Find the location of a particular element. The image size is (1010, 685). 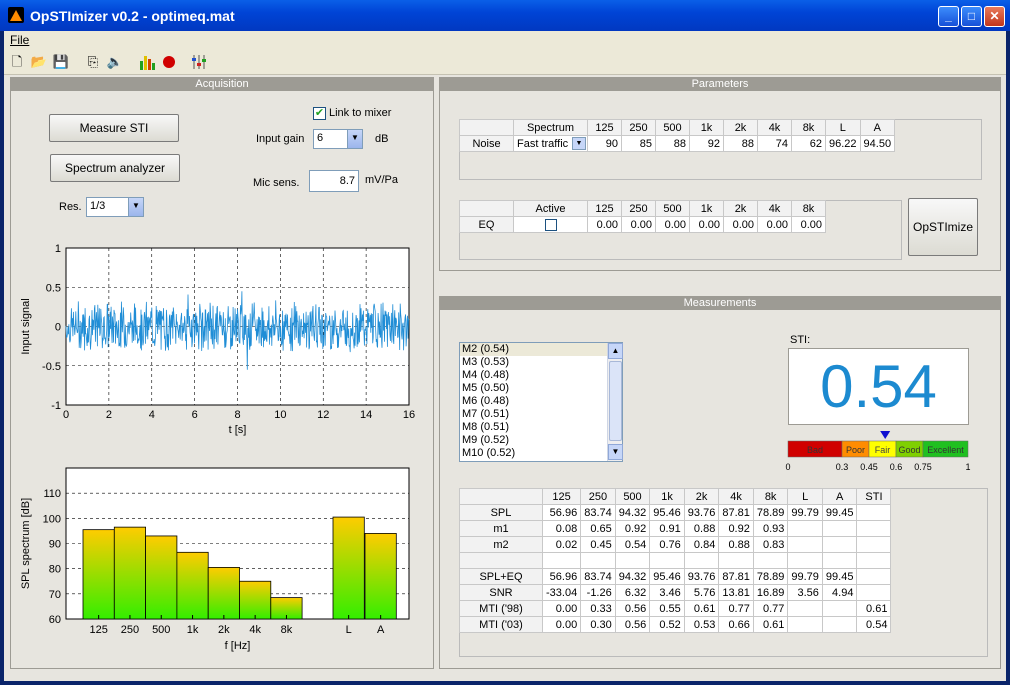

scroll-down-icon: ▼ is located at coordinates (615, 452).